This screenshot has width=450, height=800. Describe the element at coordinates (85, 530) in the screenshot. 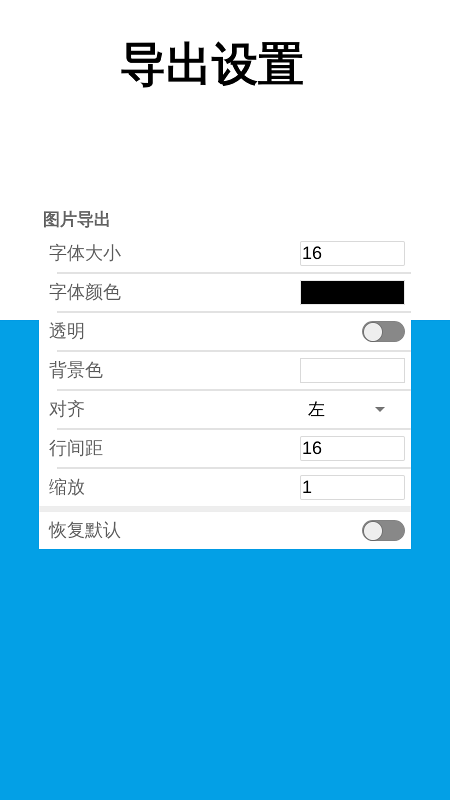

I see `setting-label: 恢复默认` at that location.